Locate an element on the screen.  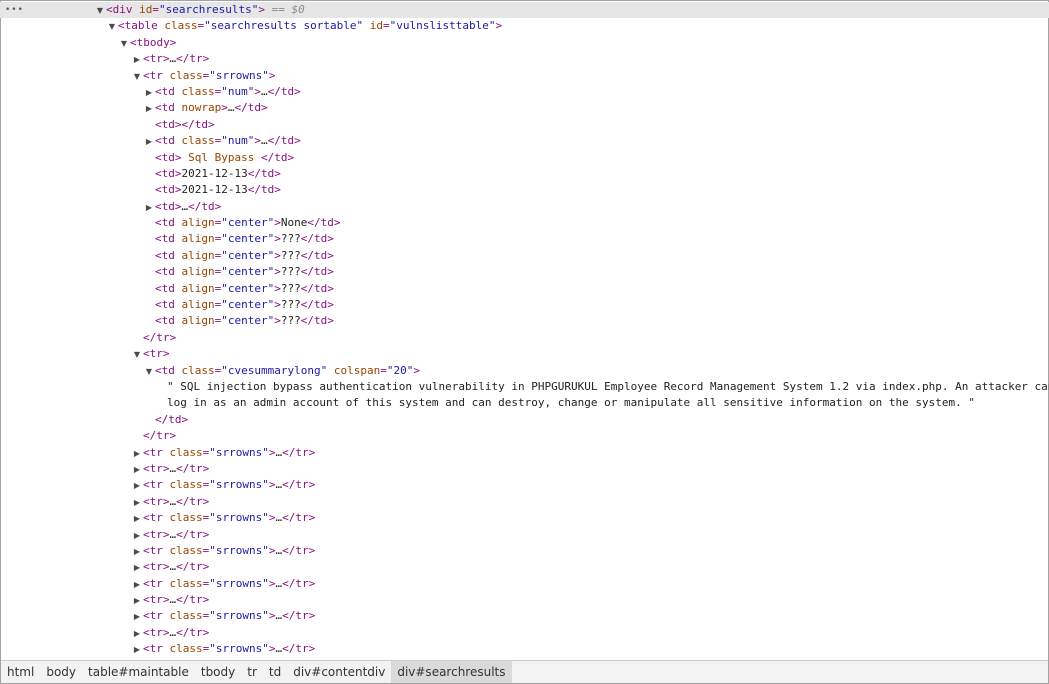
breadcrumb-item: td is located at coordinates (275, 672).